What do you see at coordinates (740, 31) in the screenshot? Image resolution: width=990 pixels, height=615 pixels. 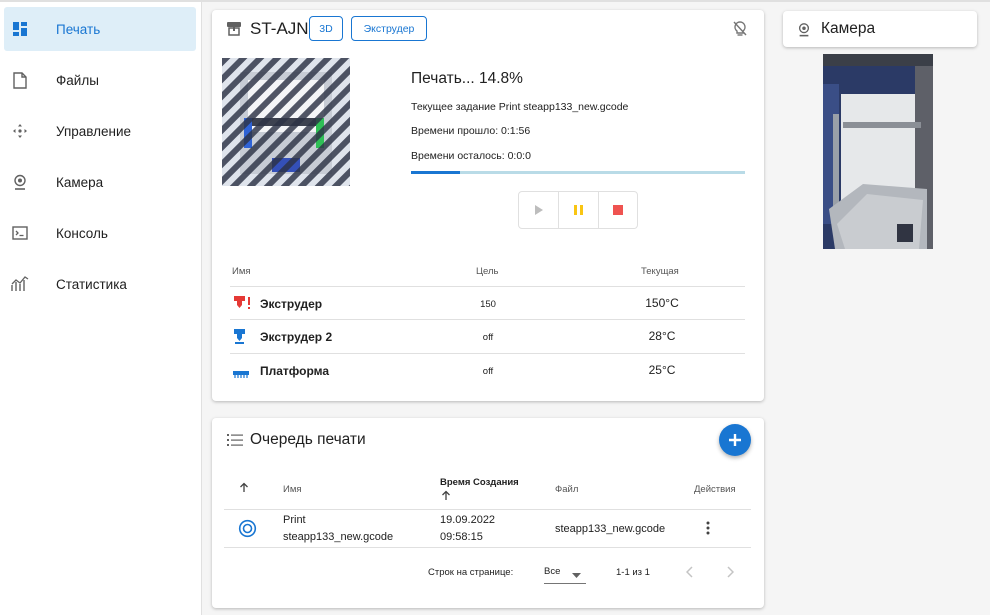 I see `lightbulb-off-icon` at bounding box center [740, 31].